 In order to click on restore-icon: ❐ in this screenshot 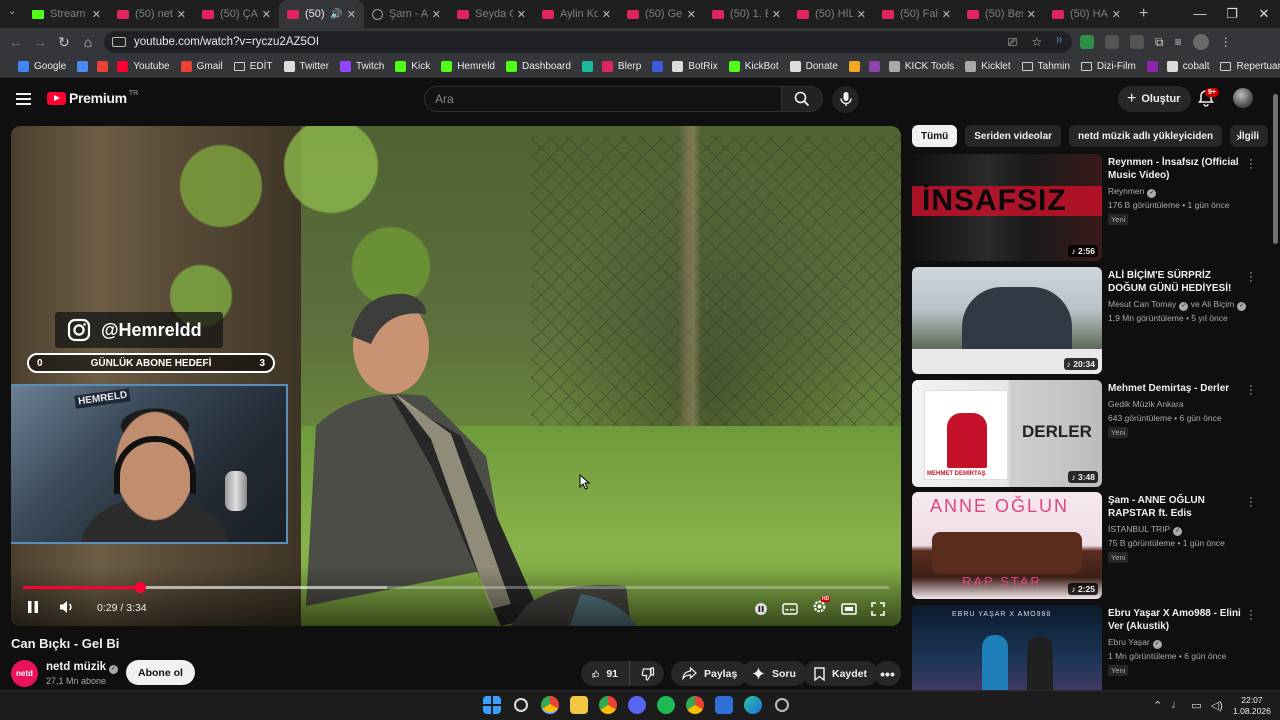, I will do `click(1232, 14)`.